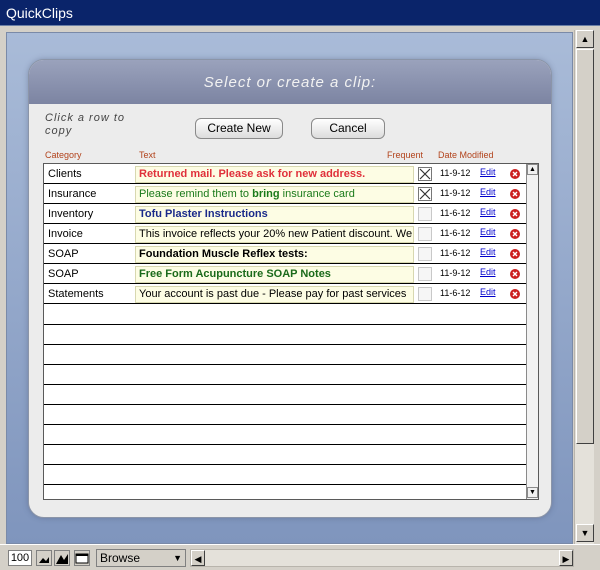  I want to click on zoom-in-icon, so click(62, 558).